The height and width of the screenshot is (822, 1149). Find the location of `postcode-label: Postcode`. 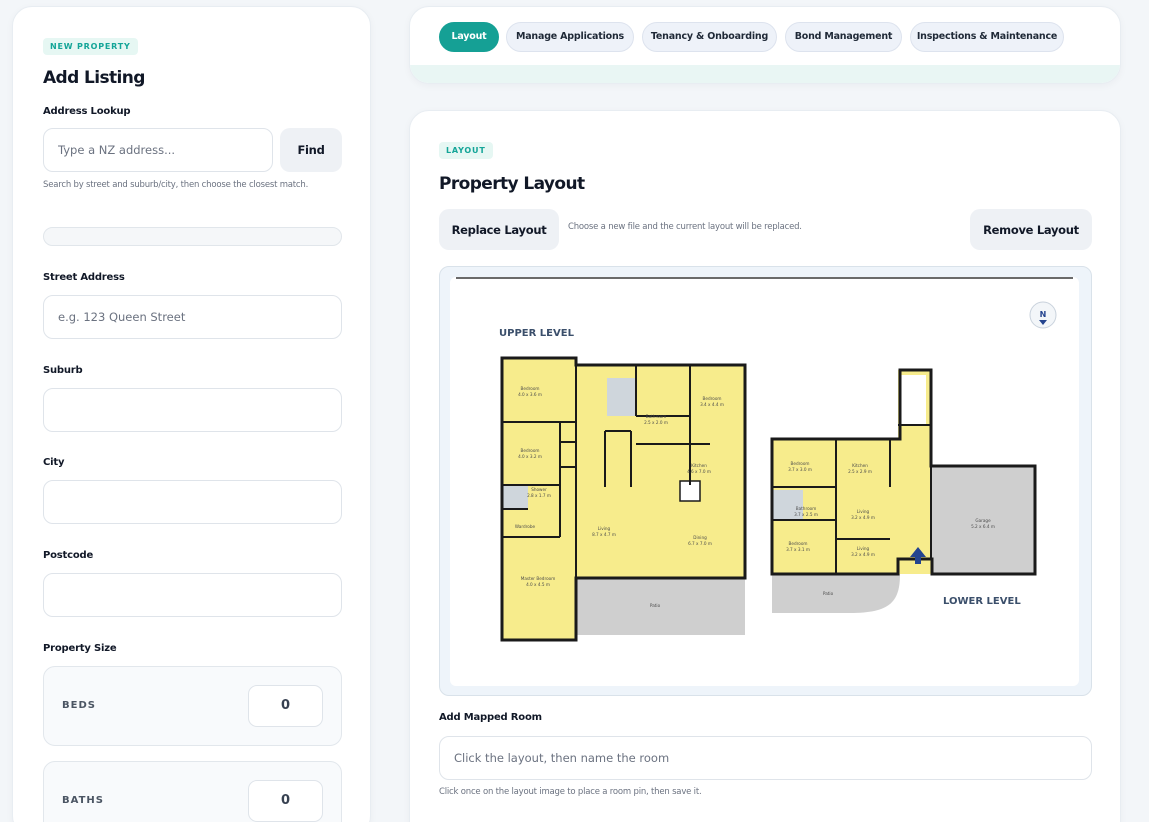

postcode-label: Postcode is located at coordinates (68, 555).